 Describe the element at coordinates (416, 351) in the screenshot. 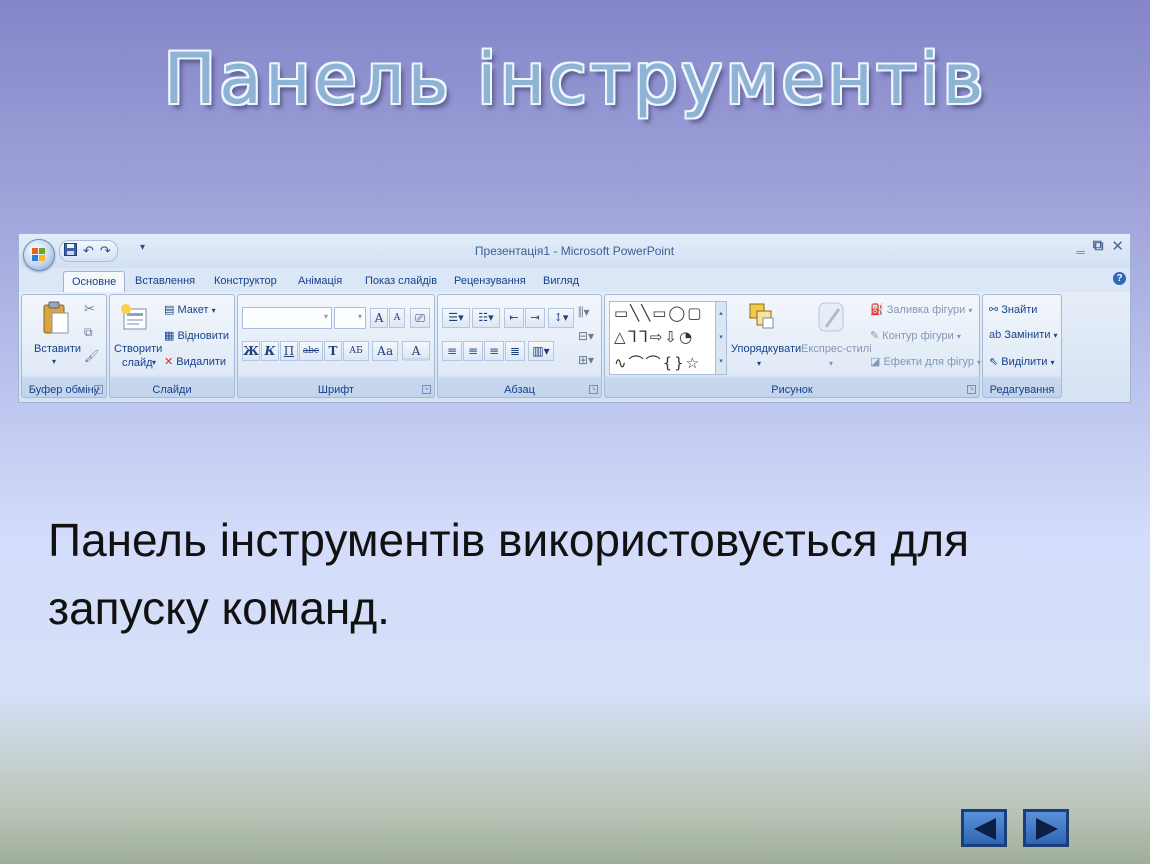

I see `font-color-button: А` at that location.